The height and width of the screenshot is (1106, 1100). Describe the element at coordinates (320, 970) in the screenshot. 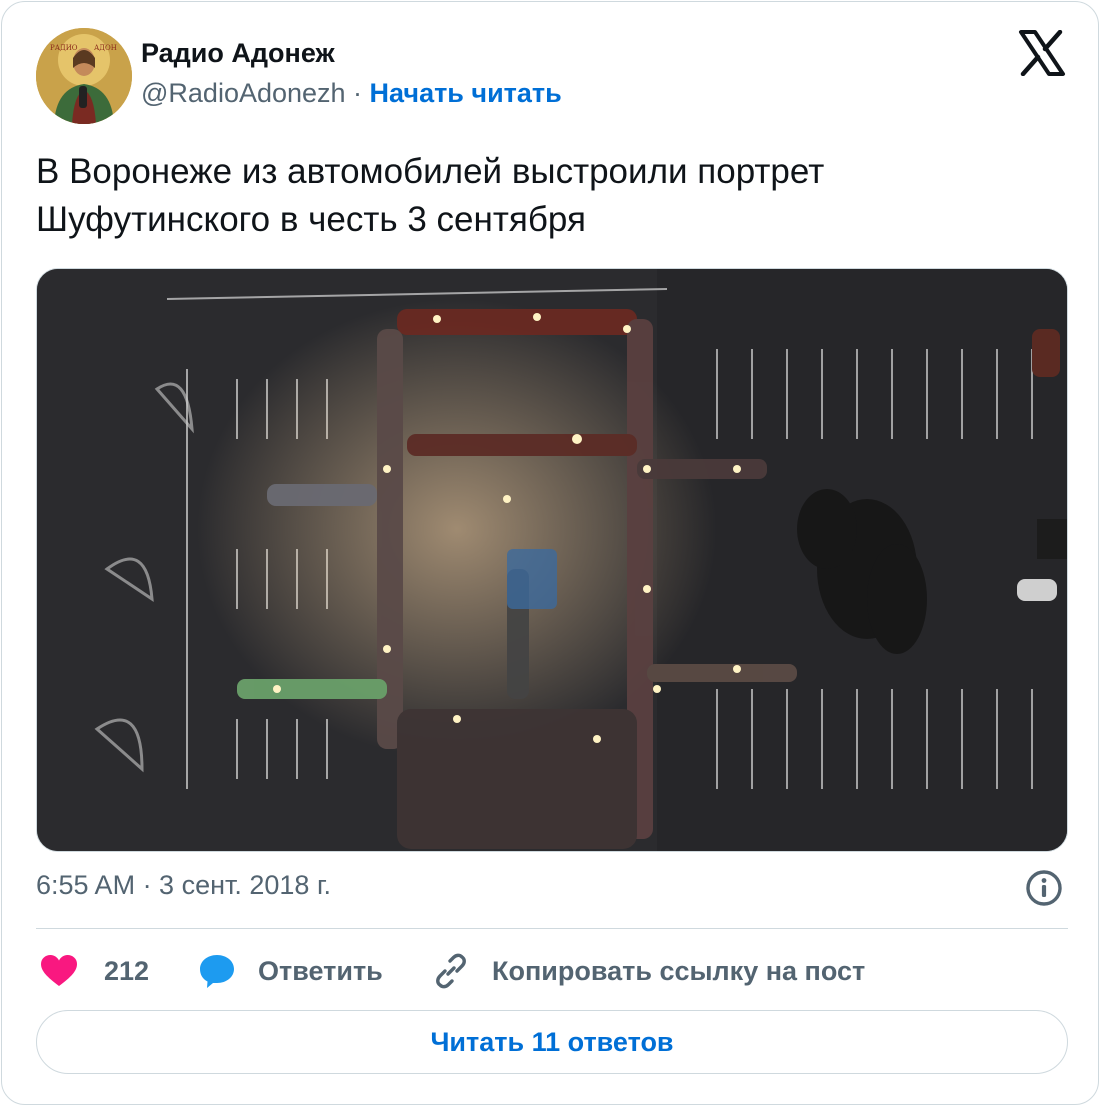

I see `reply-label: Ответить` at that location.